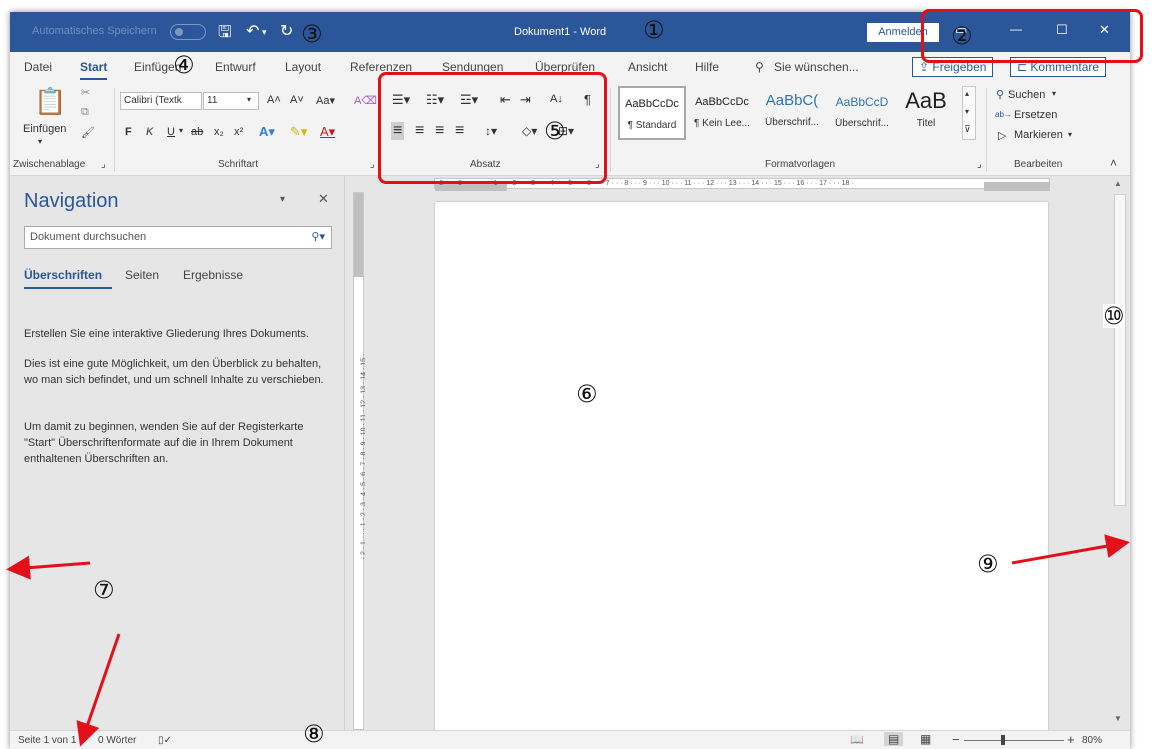 The height and width of the screenshot is (749, 1160). I want to click on text-effects-icon: A▾, so click(267, 132).